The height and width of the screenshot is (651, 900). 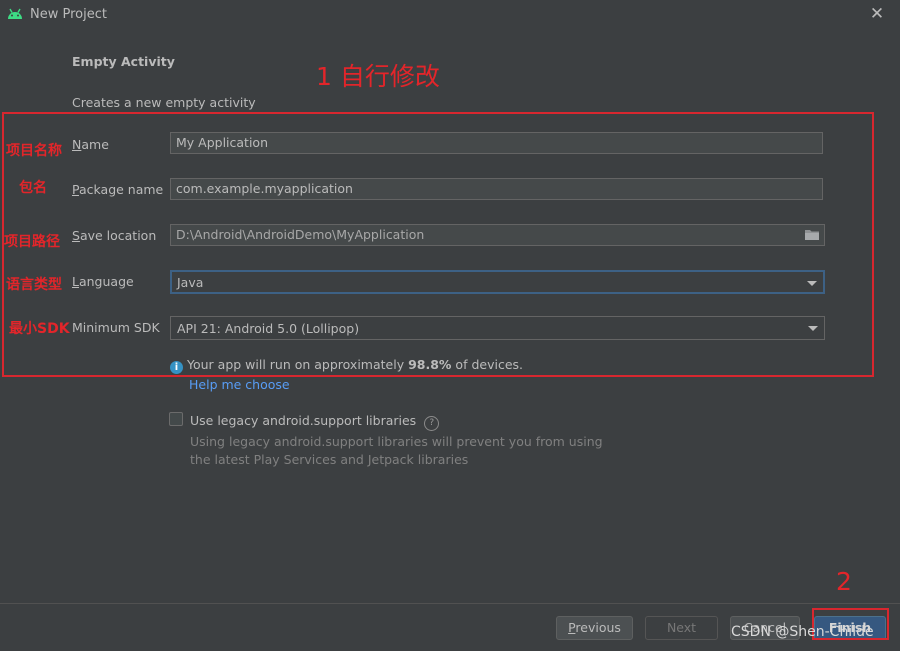 What do you see at coordinates (114, 235) in the screenshot?
I see `save-location-label: Save location` at bounding box center [114, 235].